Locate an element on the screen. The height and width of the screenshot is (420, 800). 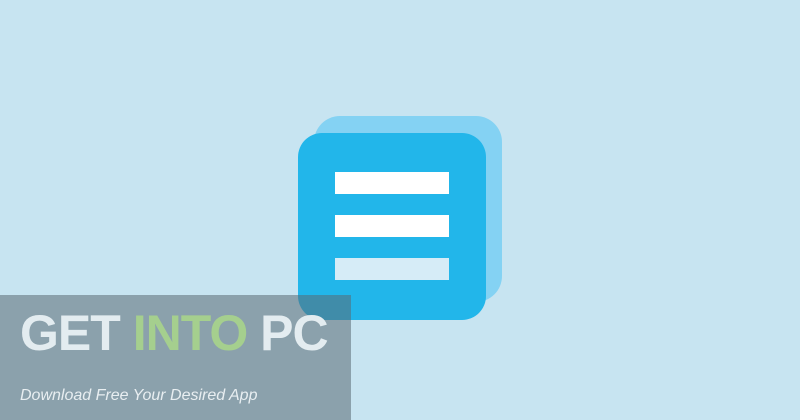
watermark-title-word-3: PC is located at coordinates (294, 333).